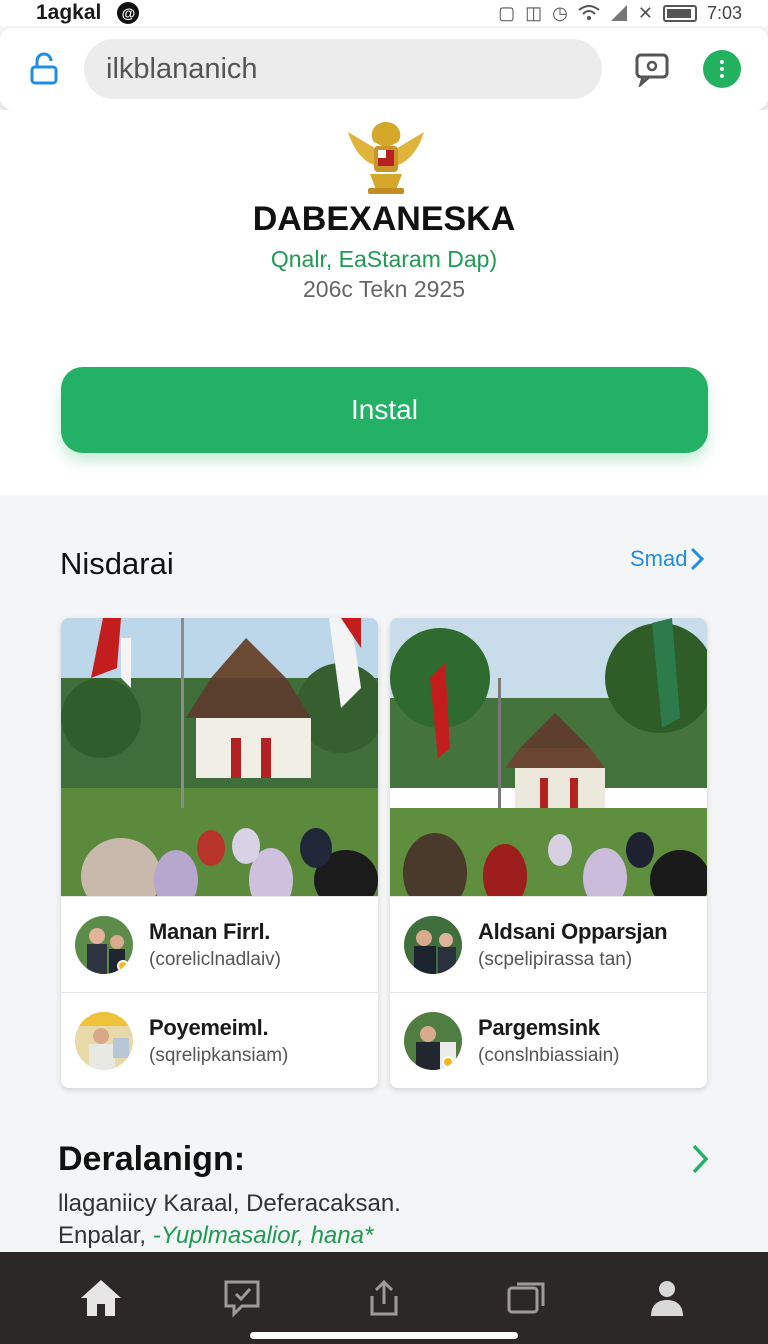 This screenshot has width=768, height=1344. I want to click on person-text: Aldsani Opparsjan (scpelipirassa tan), so click(573, 944).